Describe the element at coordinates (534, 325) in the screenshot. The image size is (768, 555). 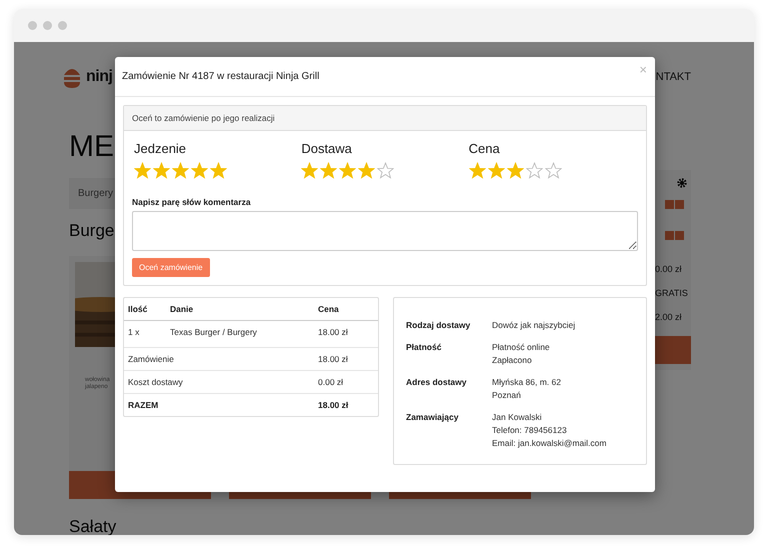
I see `detail-value: Dowóz jak najszybciej` at that location.